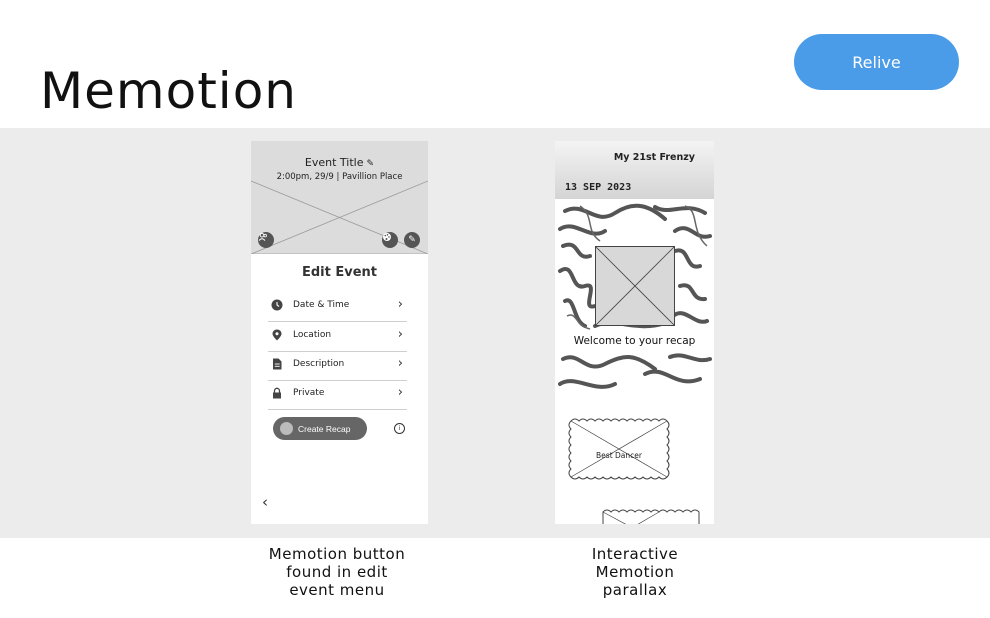 This screenshot has height=618, width=990. I want to click on menu-item-label: Private, so click(309, 393).